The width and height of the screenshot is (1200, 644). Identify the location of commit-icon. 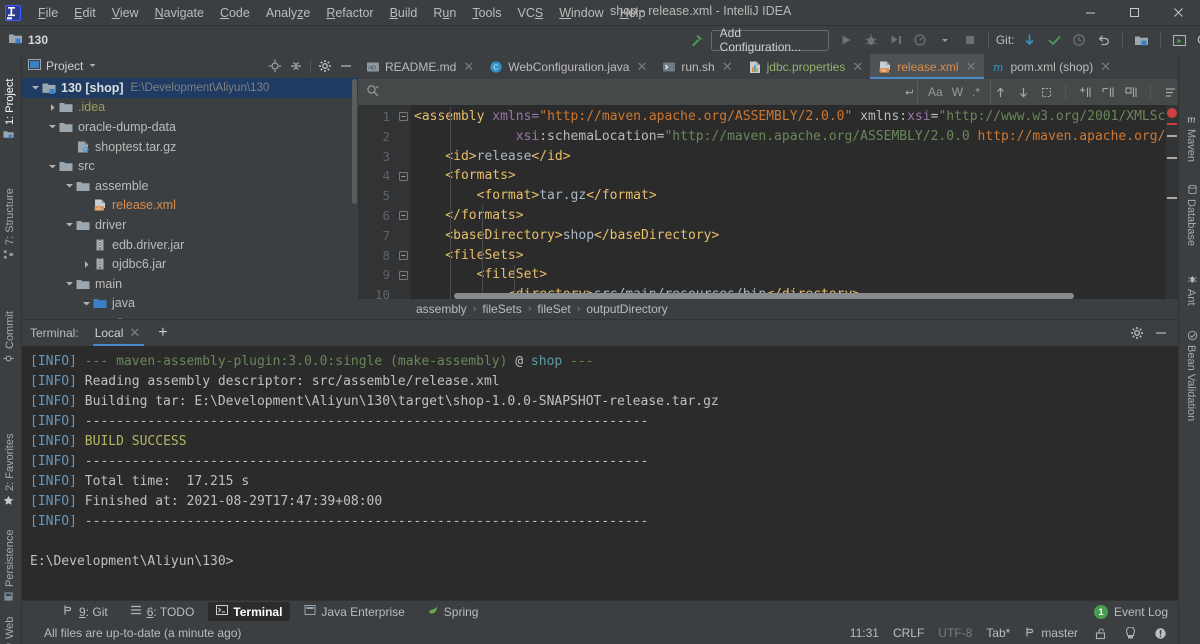
(1054, 40).